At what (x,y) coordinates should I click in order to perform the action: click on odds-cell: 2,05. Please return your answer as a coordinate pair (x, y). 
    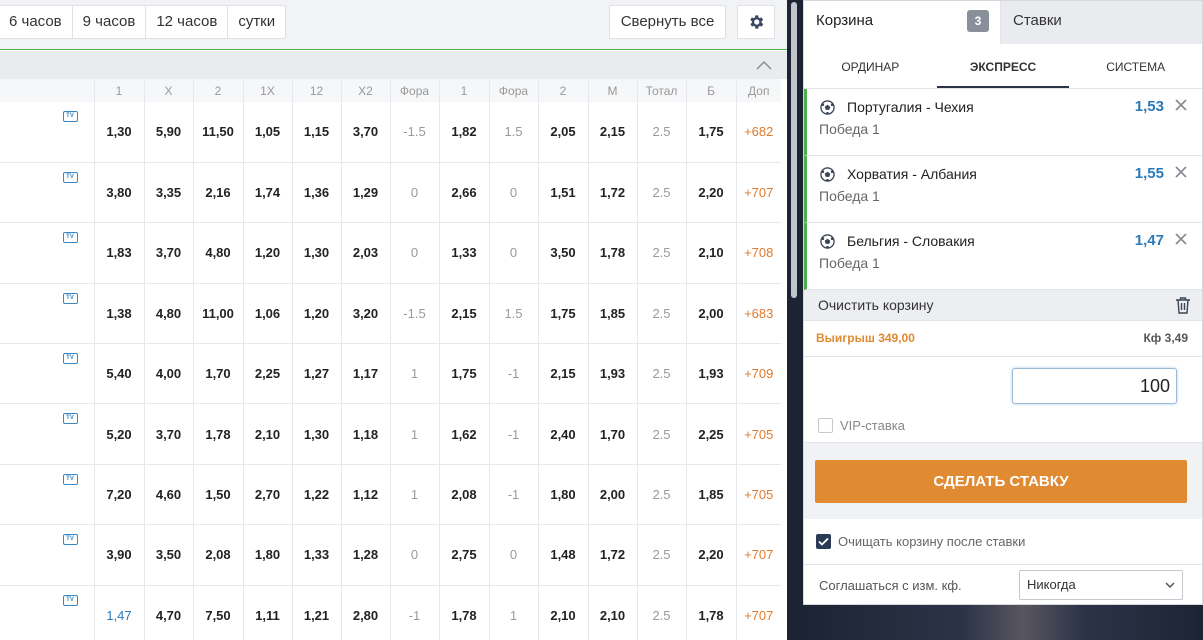
    Looking at the image, I should click on (562, 132).